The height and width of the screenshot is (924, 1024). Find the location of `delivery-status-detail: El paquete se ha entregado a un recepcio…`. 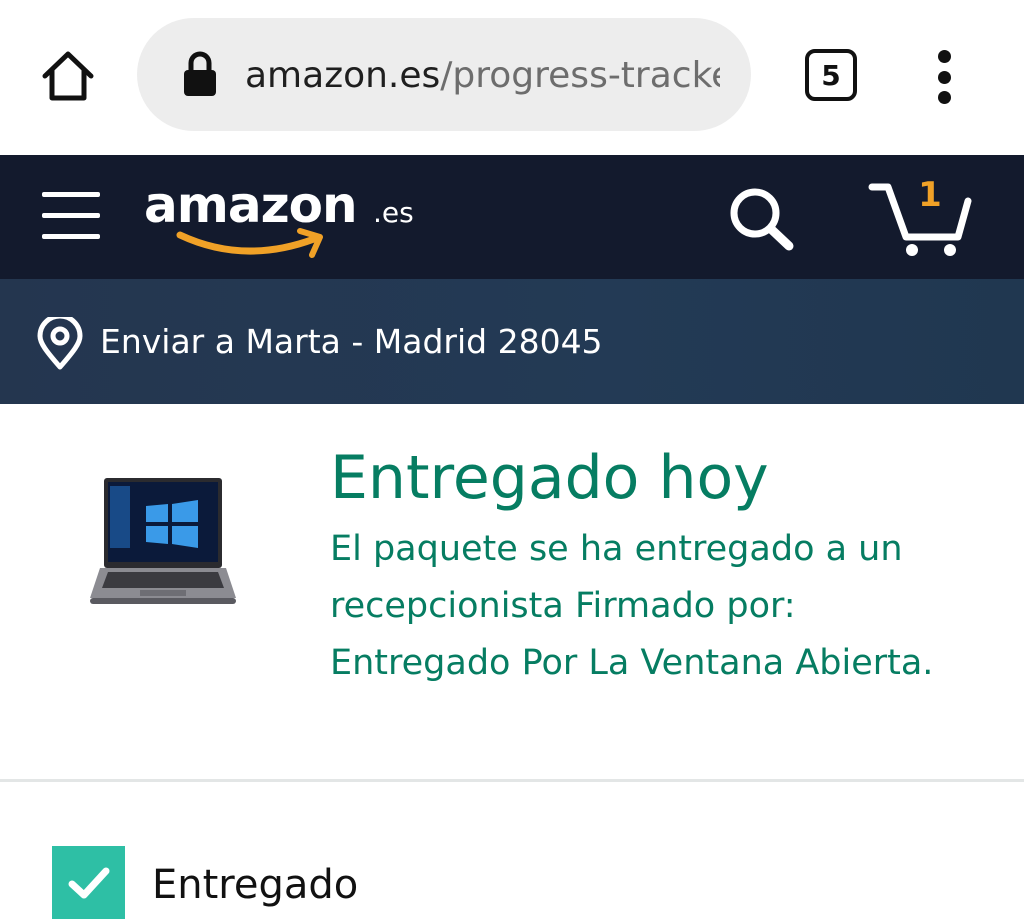

delivery-status-detail: El paquete se ha entregado a un recepcio… is located at coordinates (632, 606).